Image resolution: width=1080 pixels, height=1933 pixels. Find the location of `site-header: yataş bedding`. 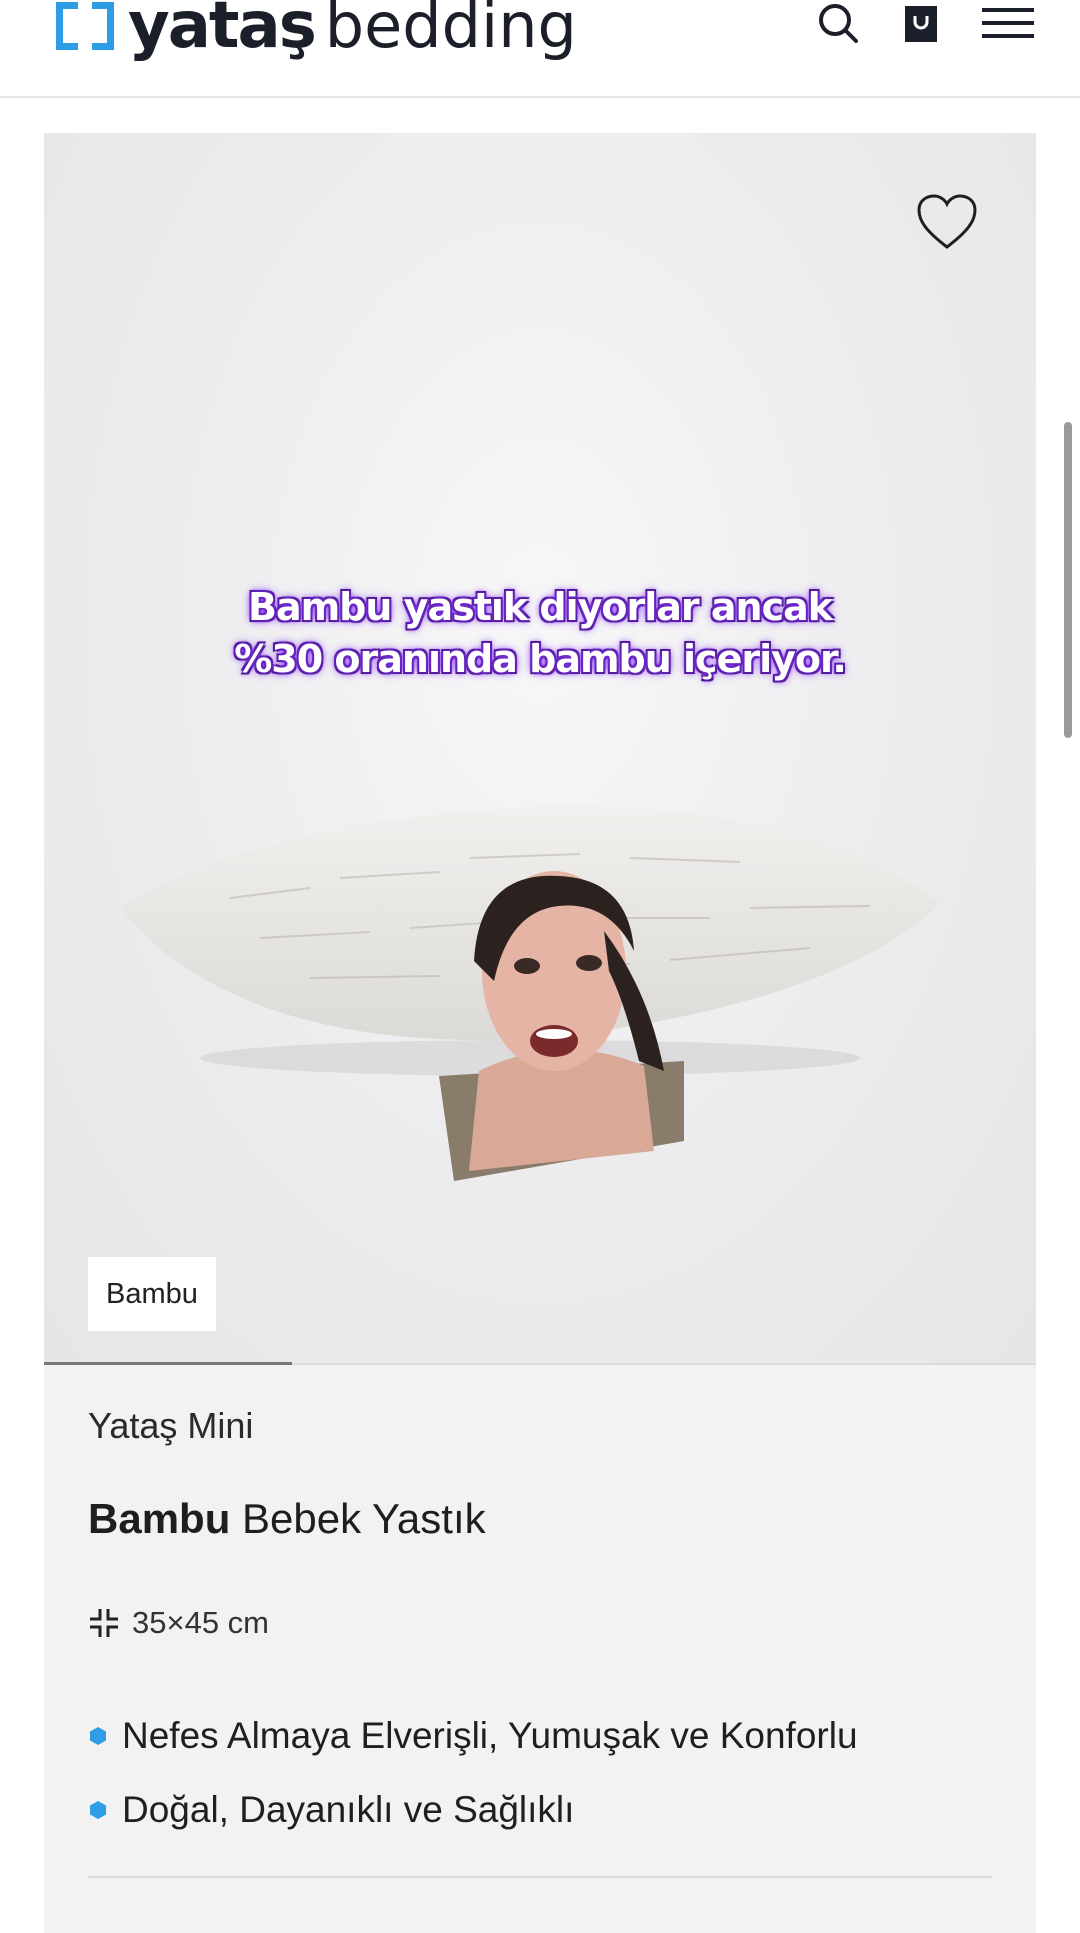

site-header: yataş bedding is located at coordinates (540, 49).